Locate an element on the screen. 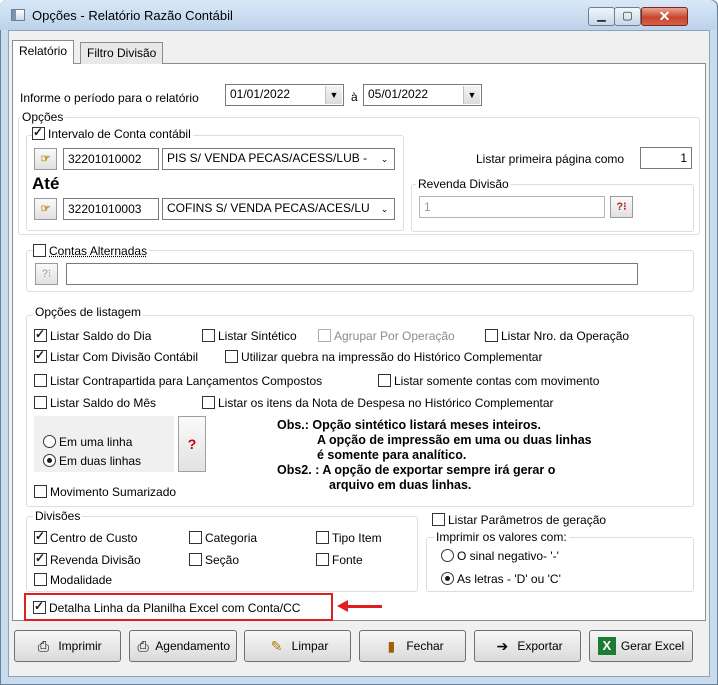  fechar-button: ▮ Fechar is located at coordinates (412, 646).